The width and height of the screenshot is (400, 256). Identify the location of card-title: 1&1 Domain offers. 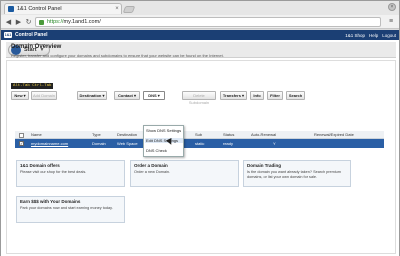
(40, 165).